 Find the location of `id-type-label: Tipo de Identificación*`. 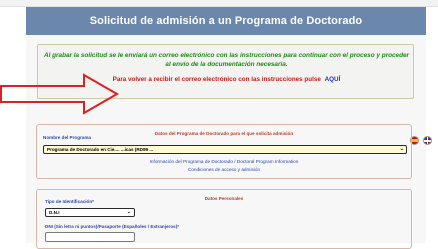

id-type-label: Tipo de Identificación* is located at coordinates (69, 201).